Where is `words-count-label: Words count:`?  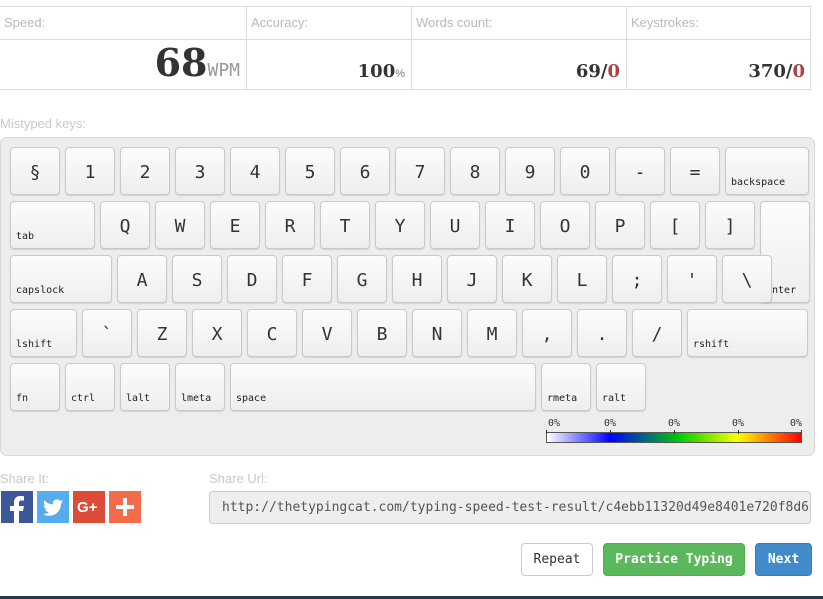 words-count-label: Words count: is located at coordinates (454, 22).